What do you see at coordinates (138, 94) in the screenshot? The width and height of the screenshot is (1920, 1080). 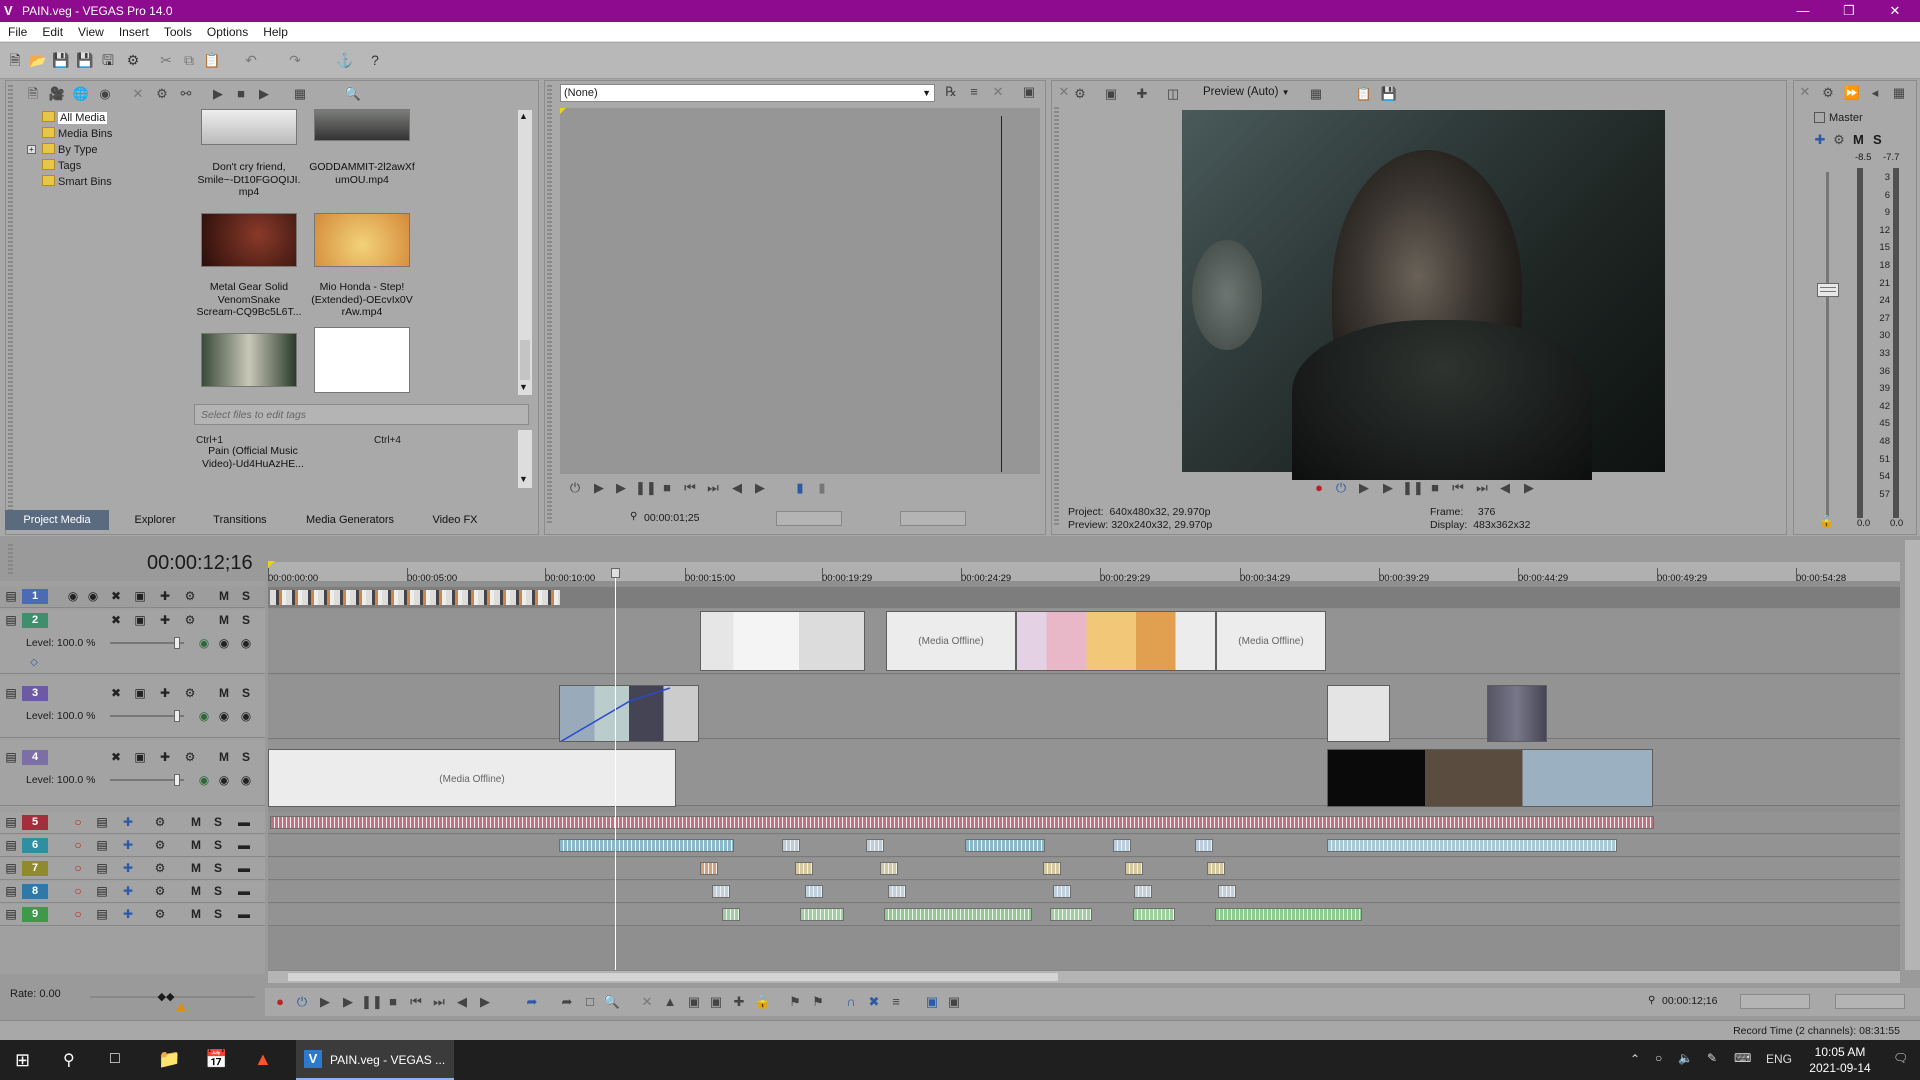 I see `remove-media-icon: ✕` at bounding box center [138, 94].